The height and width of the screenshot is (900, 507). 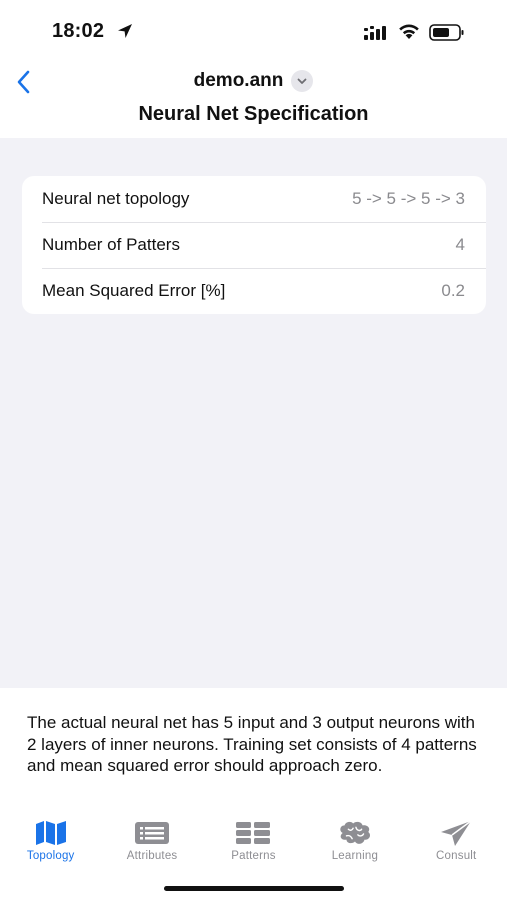 I want to click on status-bar: 18:02, so click(x=253, y=31).